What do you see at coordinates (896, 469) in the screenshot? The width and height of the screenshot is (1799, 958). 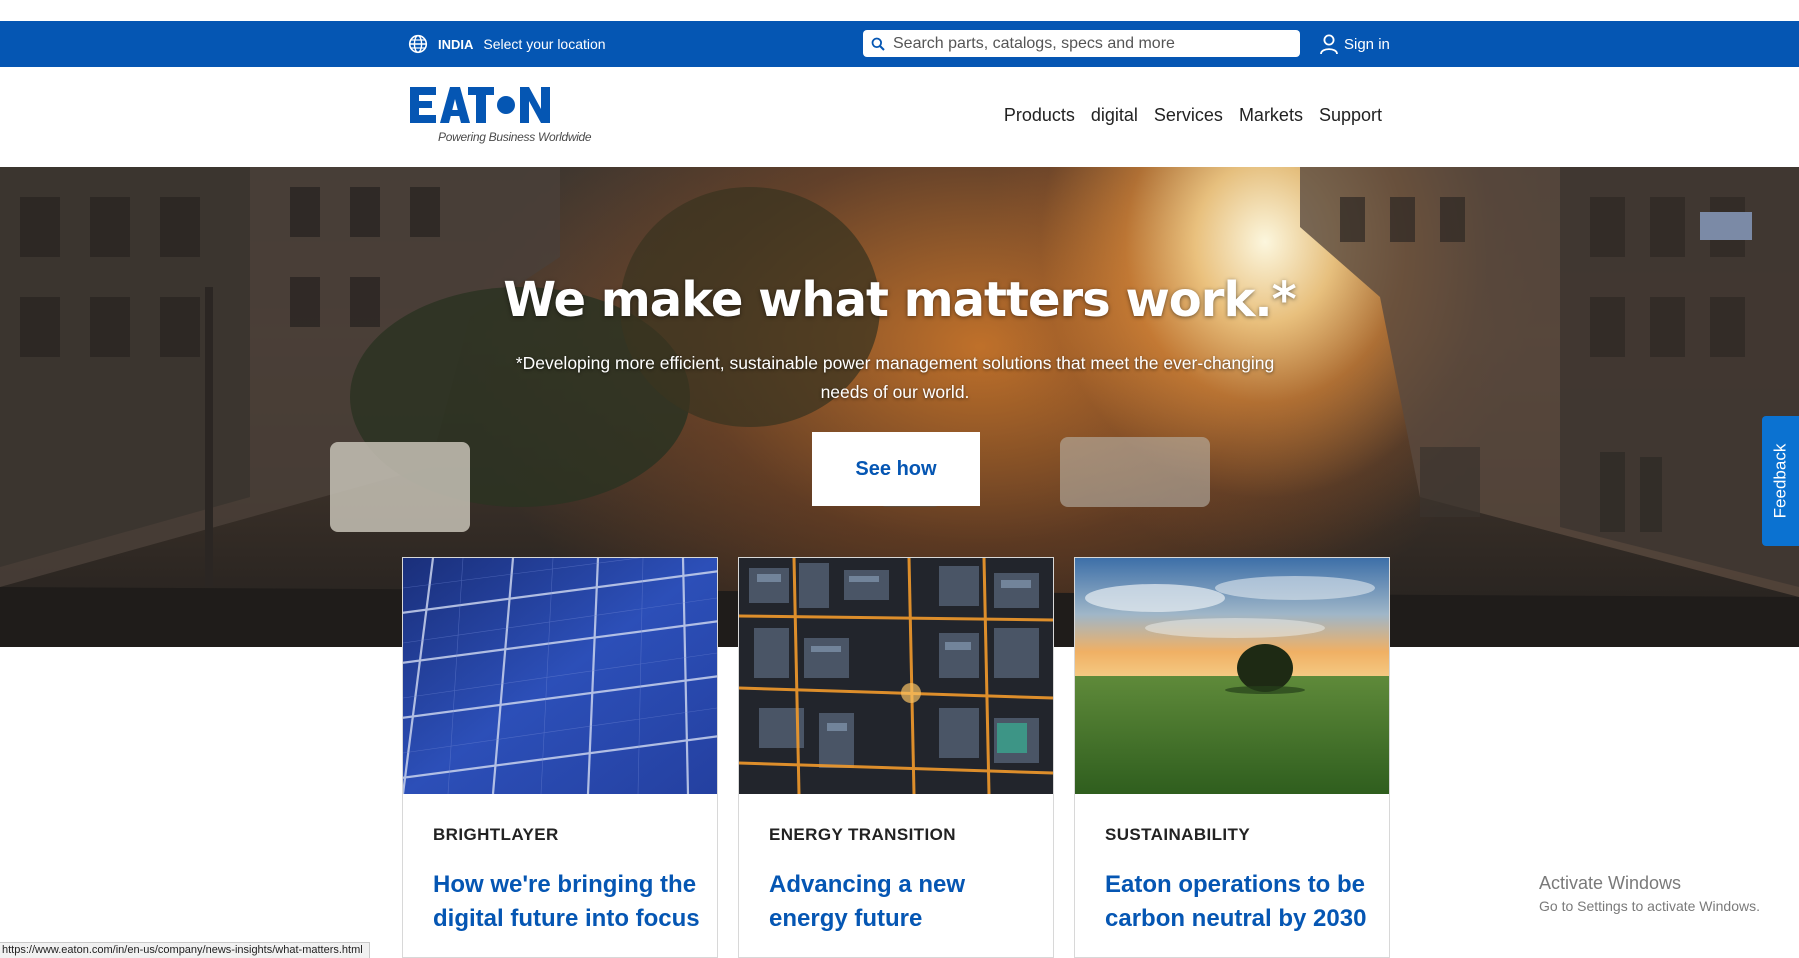 I see `see-how-button: See how` at bounding box center [896, 469].